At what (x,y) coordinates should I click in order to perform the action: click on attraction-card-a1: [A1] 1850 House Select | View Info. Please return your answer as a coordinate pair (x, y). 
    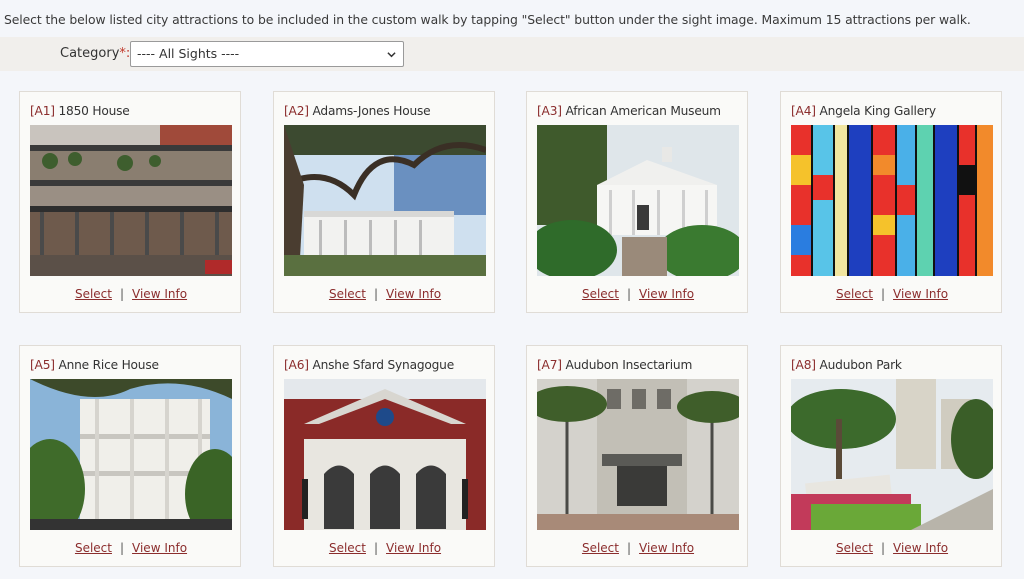
    Looking at the image, I should click on (130, 202).